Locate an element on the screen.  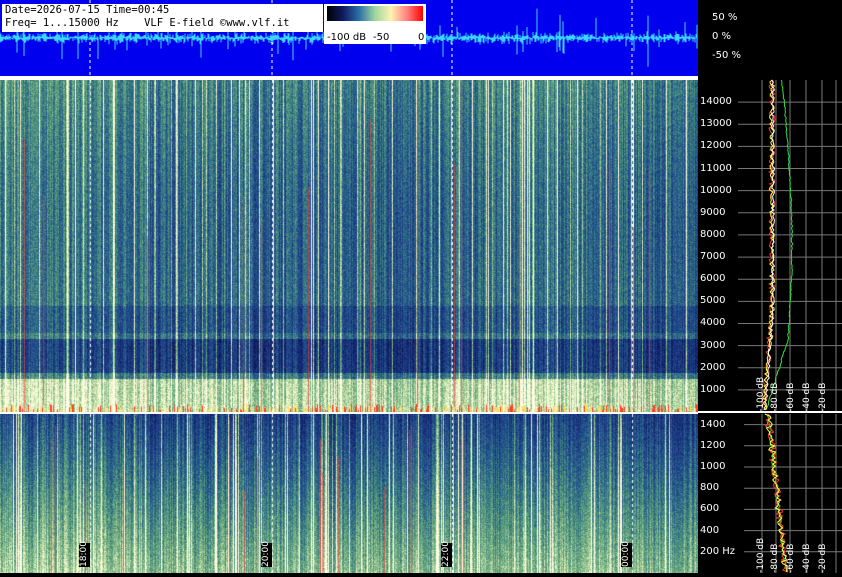
frequency-tick-label: 8000 is located at coordinates (713, 234).